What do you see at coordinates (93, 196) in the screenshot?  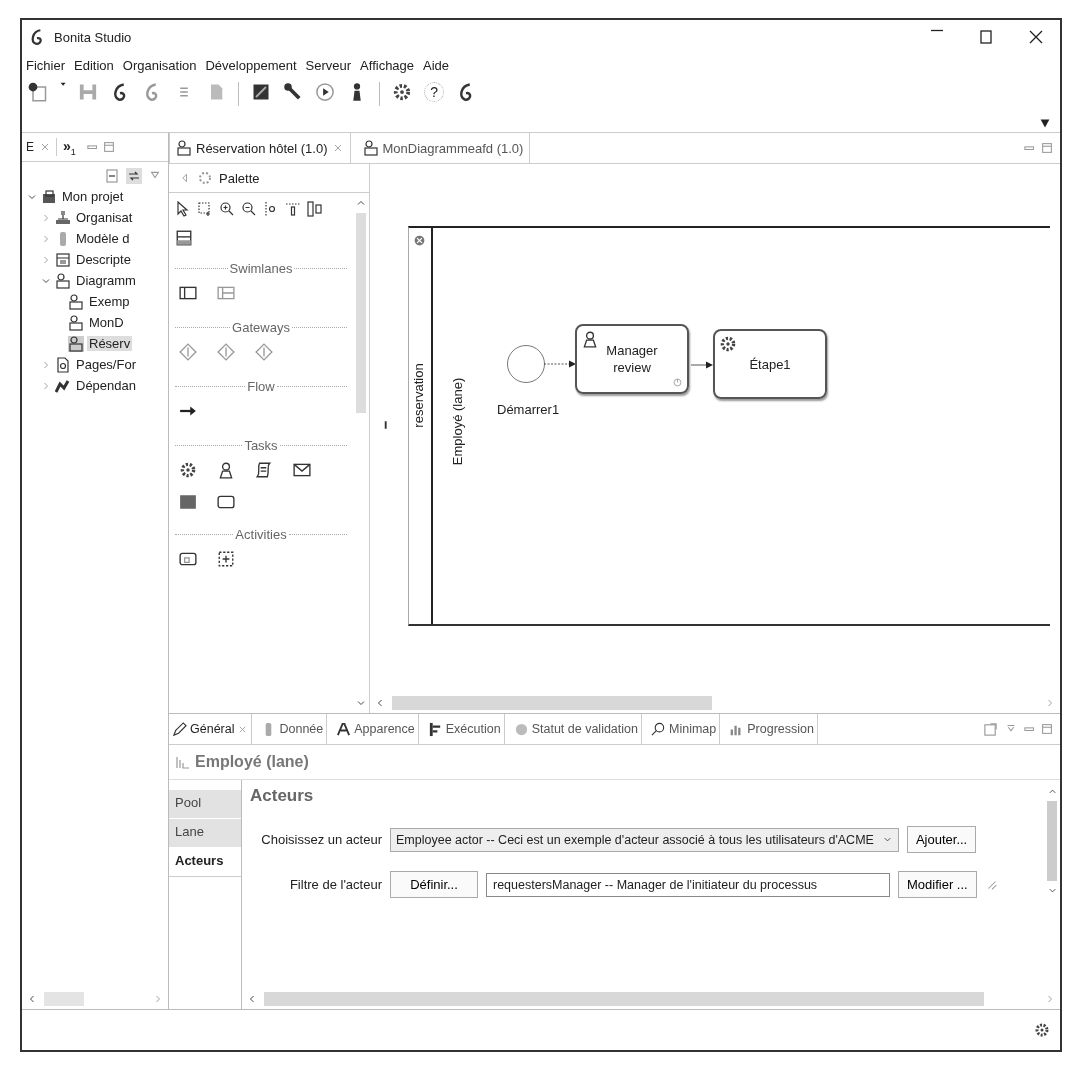 I see `tree-item: Mon projet` at bounding box center [93, 196].